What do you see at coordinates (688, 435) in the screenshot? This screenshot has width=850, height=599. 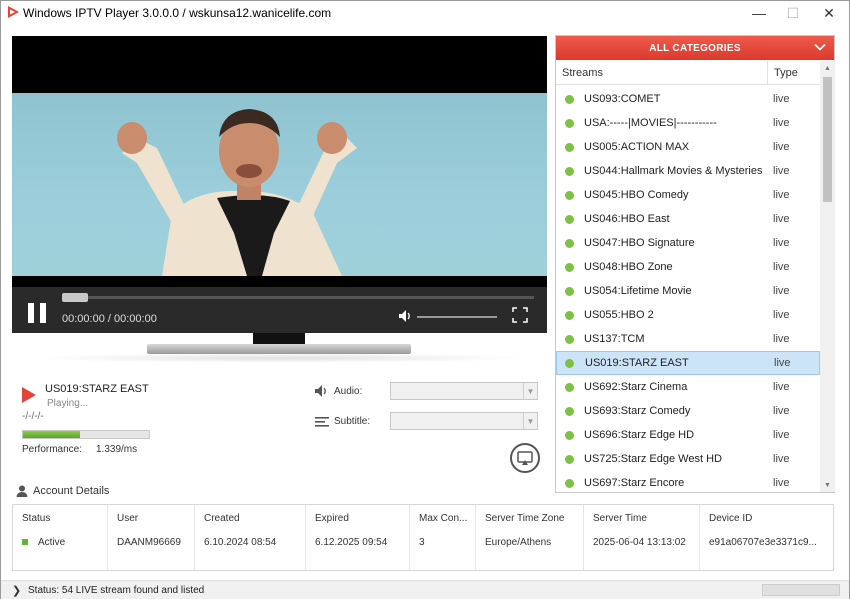 I see `stream-row: US696:Starz Edge HD live` at bounding box center [688, 435].